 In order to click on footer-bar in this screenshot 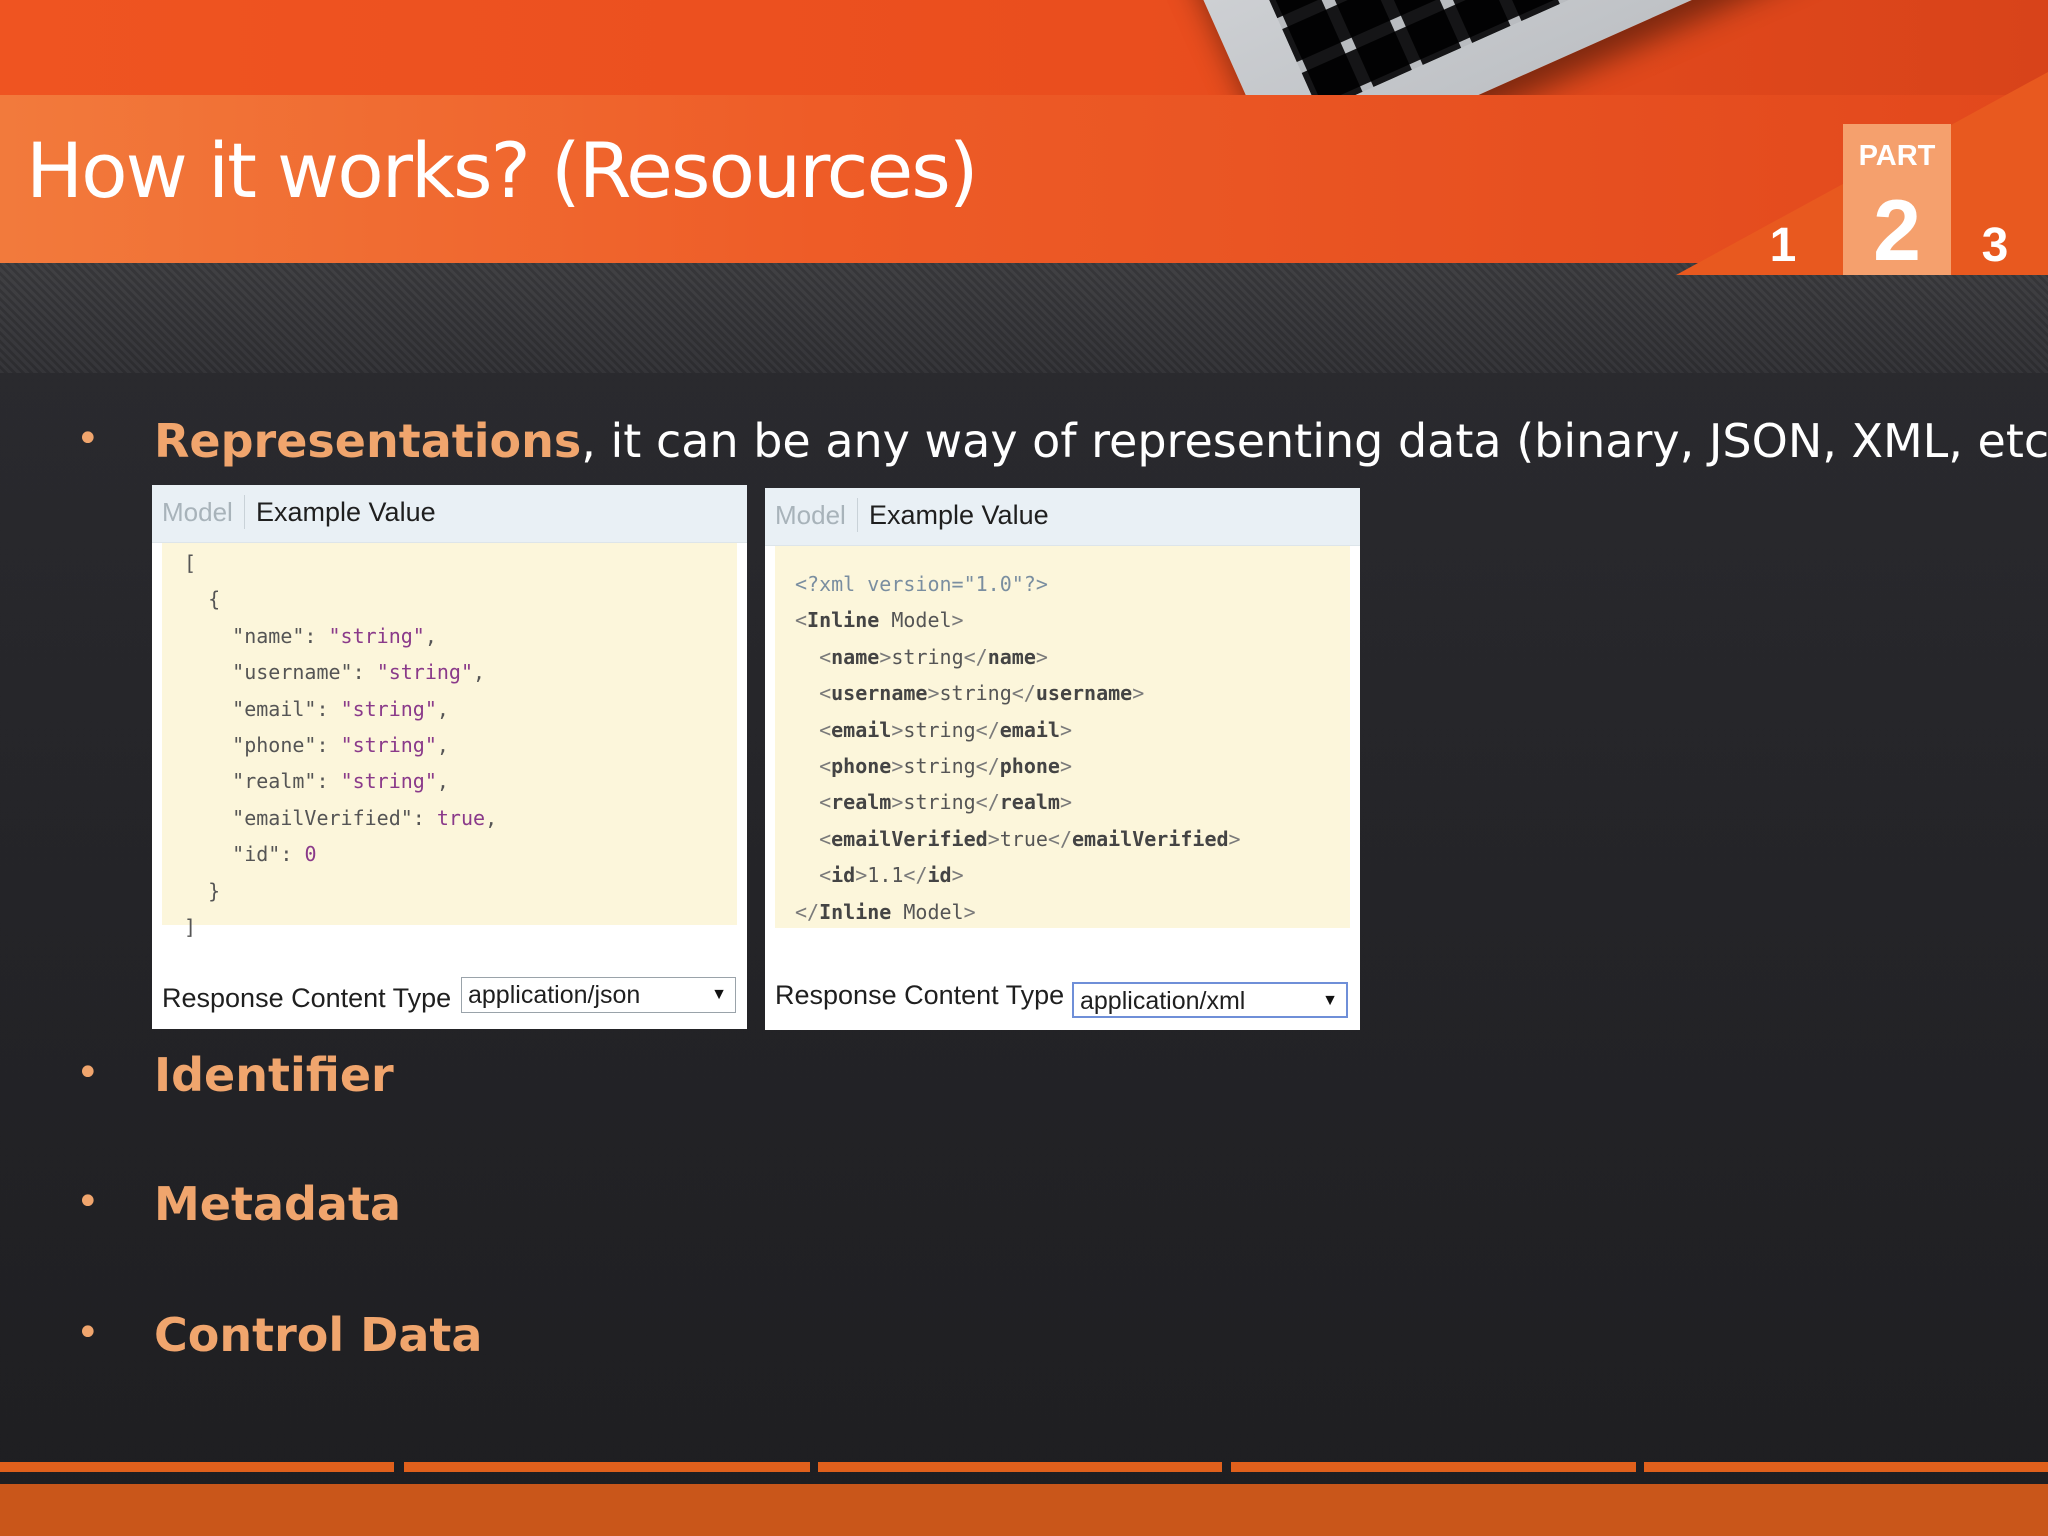, I will do `click(1024, 1510)`.